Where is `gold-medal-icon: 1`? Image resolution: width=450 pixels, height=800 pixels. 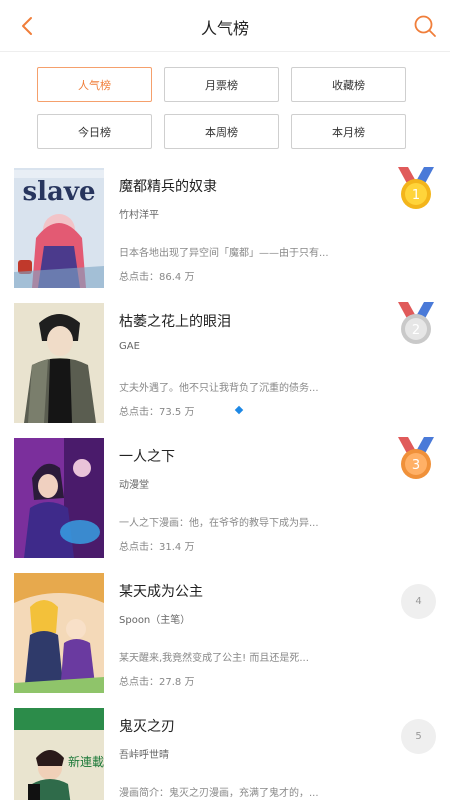 gold-medal-icon: 1 is located at coordinates (416, 188).